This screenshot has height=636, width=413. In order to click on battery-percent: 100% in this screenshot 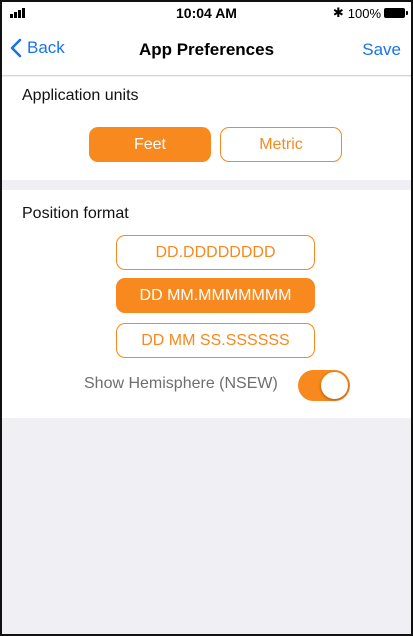, I will do `click(364, 13)`.